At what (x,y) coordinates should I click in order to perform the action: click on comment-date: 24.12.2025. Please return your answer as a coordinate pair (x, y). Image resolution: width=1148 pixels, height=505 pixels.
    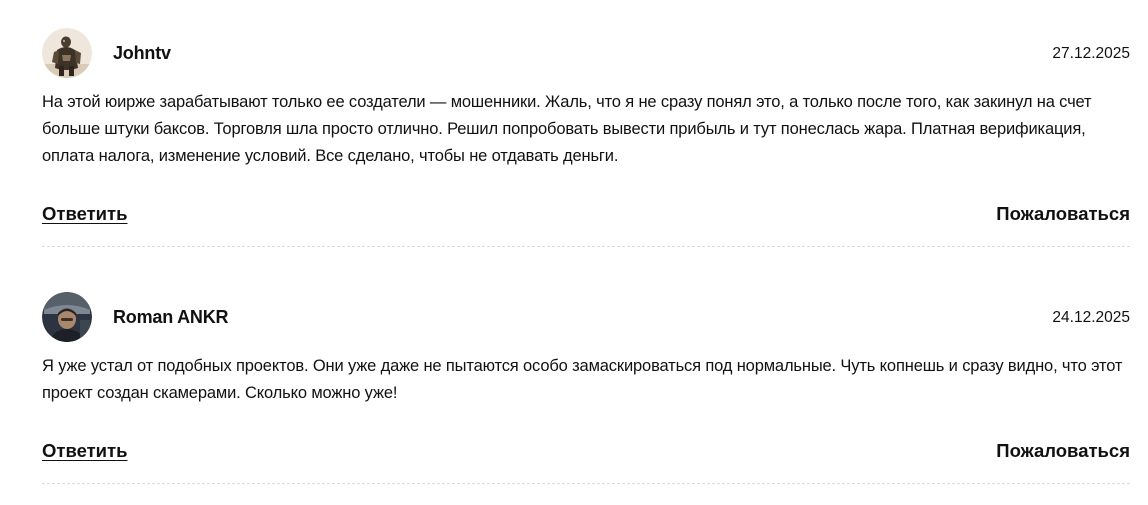
    Looking at the image, I should click on (1091, 317).